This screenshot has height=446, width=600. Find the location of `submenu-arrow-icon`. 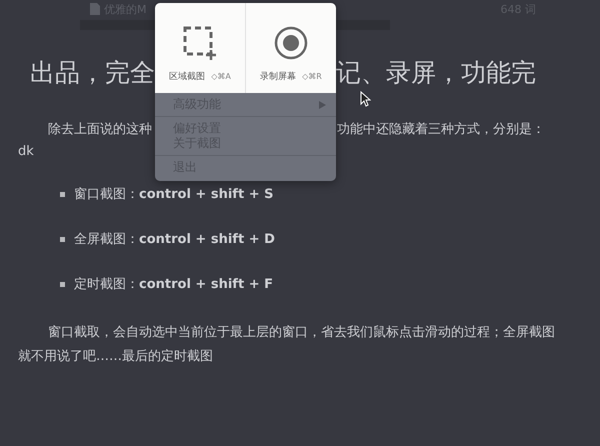

submenu-arrow-icon is located at coordinates (322, 104).